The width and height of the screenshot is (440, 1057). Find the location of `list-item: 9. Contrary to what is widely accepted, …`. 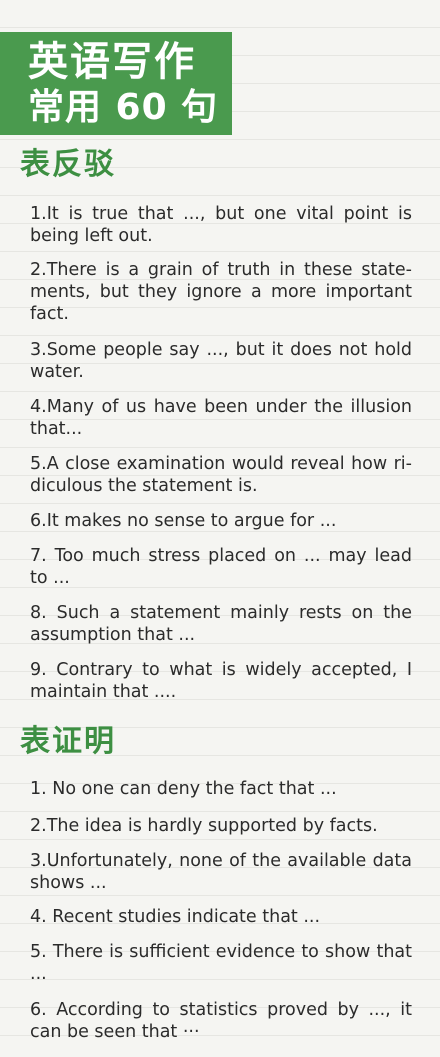

list-item: 9. Contrary to what is widely accepted, … is located at coordinates (221, 681).